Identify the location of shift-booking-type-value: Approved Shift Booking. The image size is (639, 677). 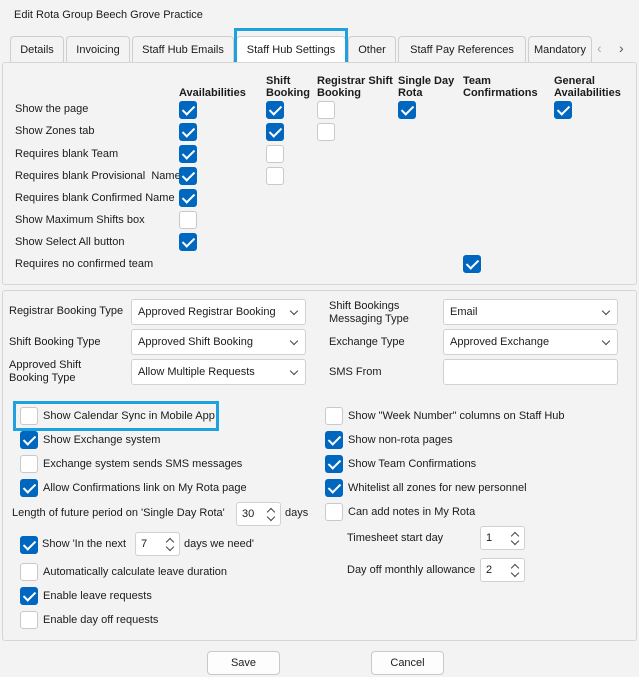
(195, 342).